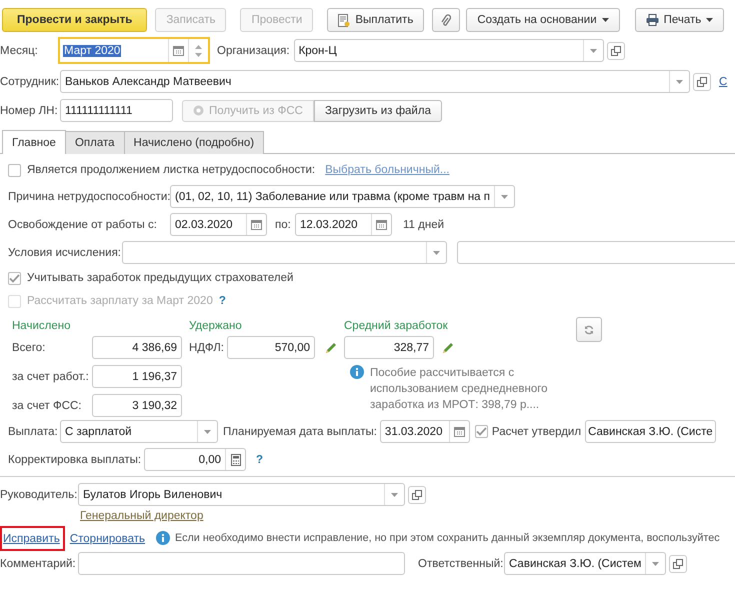 The image size is (735, 591). I want to click on refresh-button, so click(589, 329).